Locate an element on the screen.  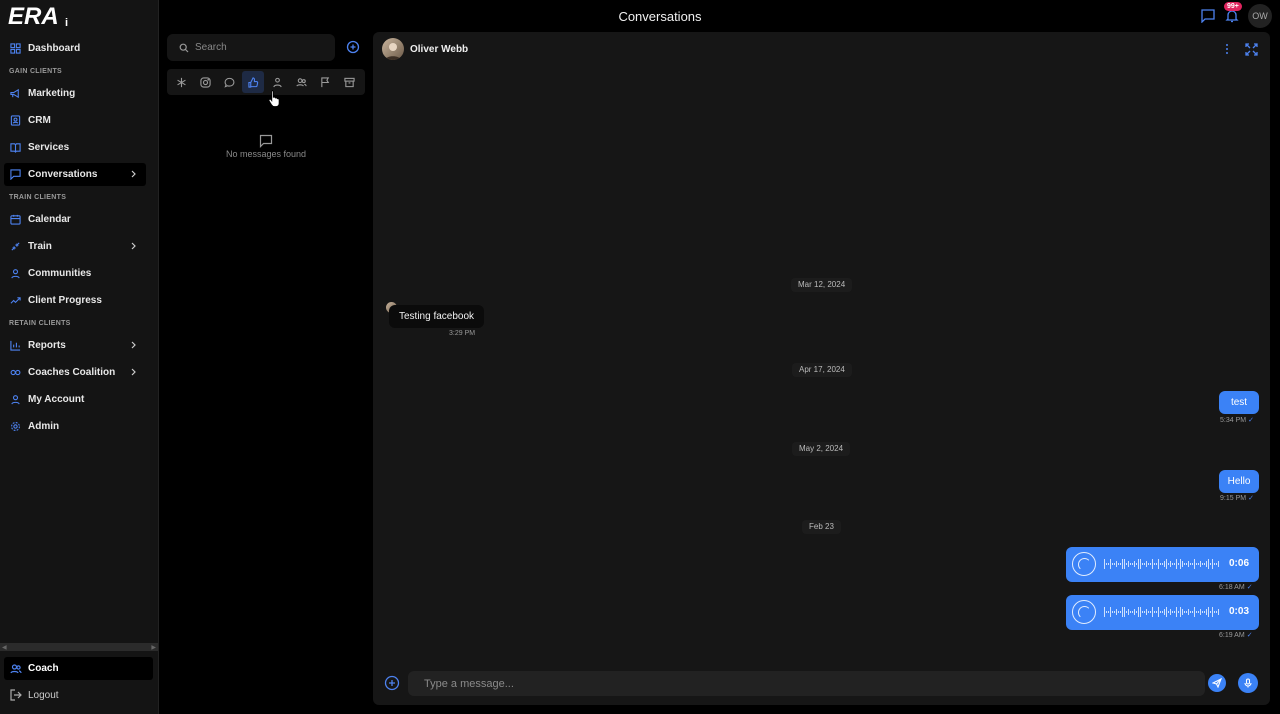
new-conversation-icon is located at coordinates (353, 47).